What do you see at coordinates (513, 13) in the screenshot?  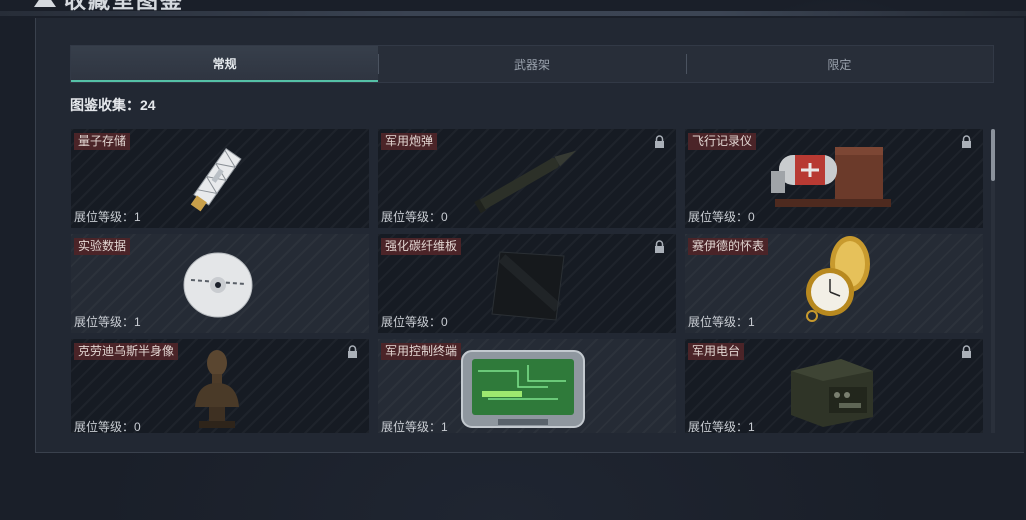 I see `header-divider` at bounding box center [513, 13].